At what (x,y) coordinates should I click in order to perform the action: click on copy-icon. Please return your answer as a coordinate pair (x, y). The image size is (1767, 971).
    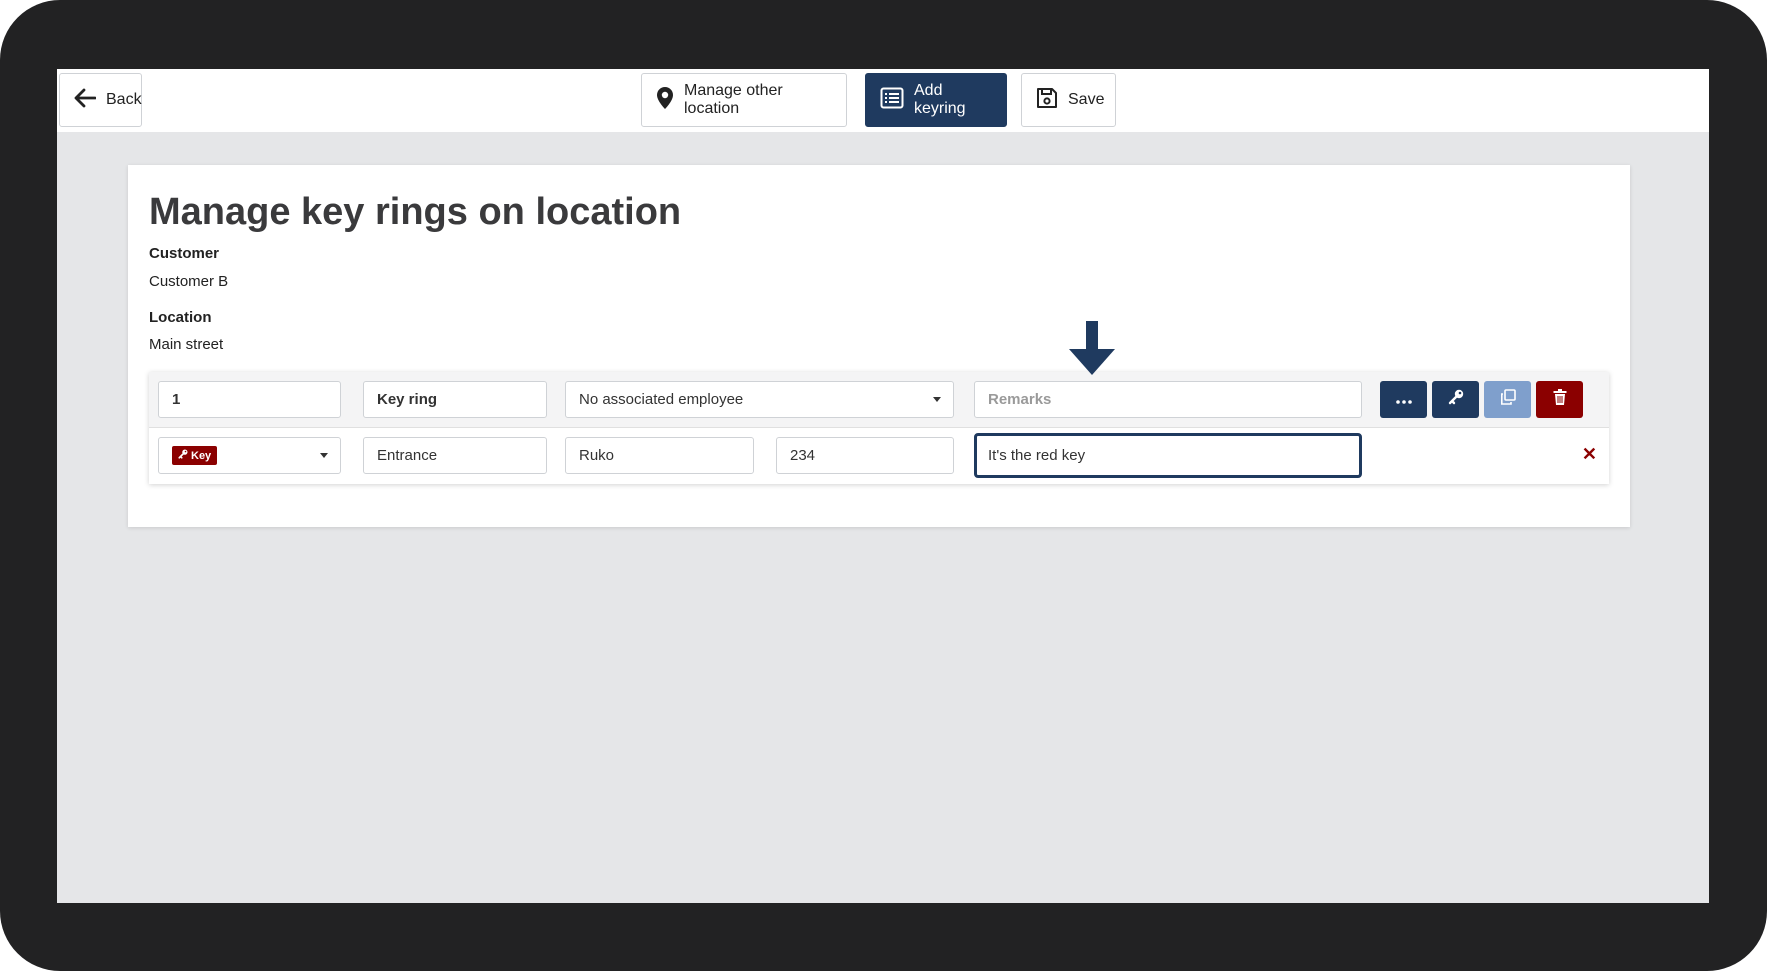
    Looking at the image, I should click on (1508, 399).